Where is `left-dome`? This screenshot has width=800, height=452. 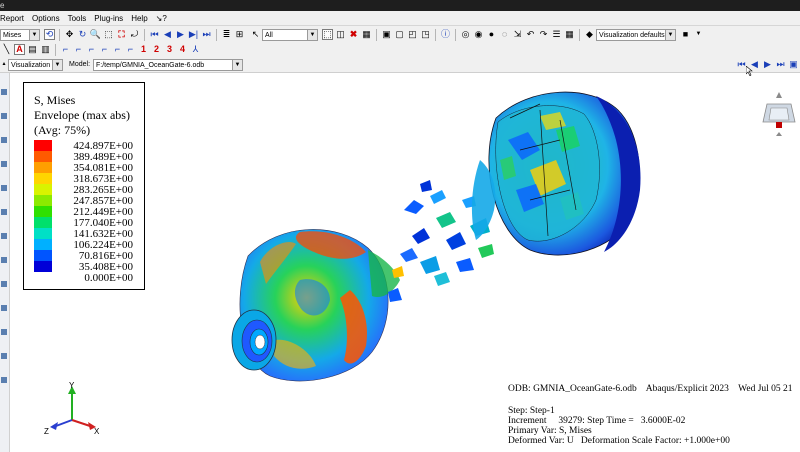
left-dome is located at coordinates (315, 305).